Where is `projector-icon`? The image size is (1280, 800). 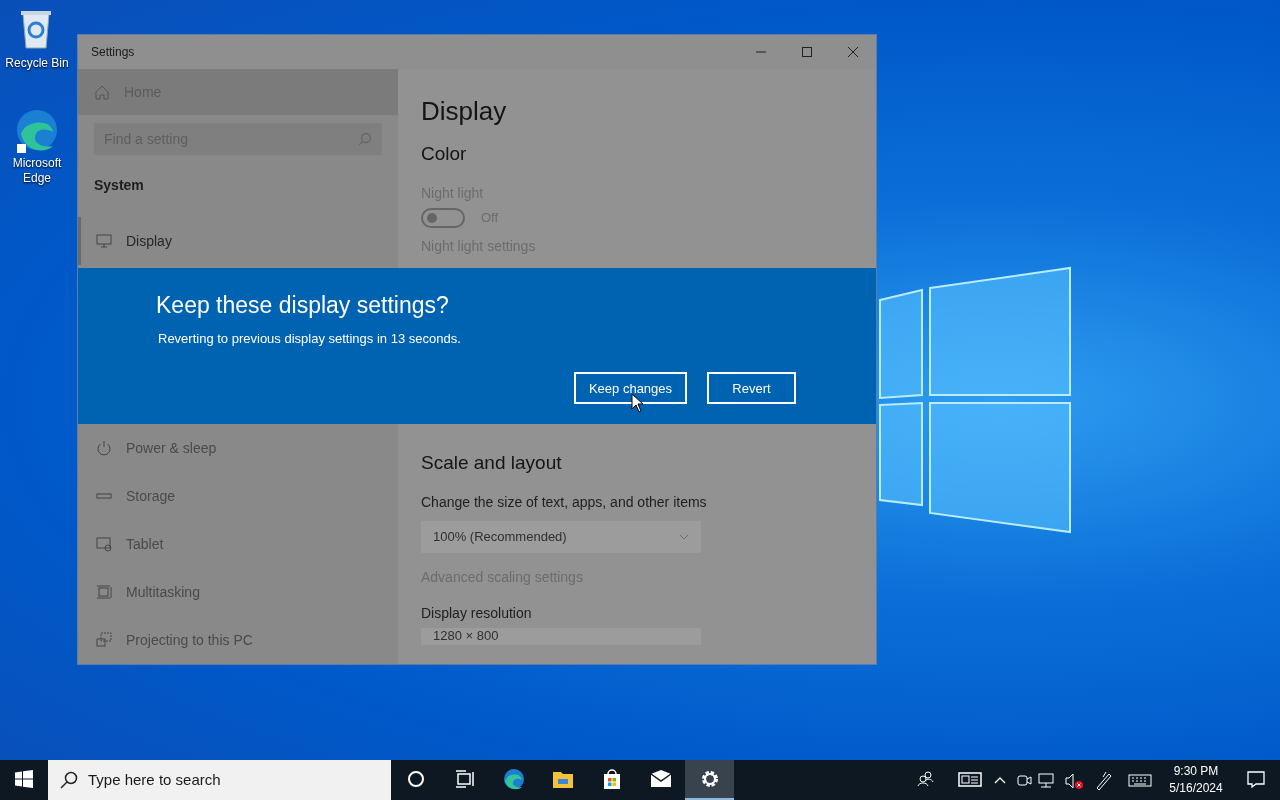
projector-icon is located at coordinates (104, 640).